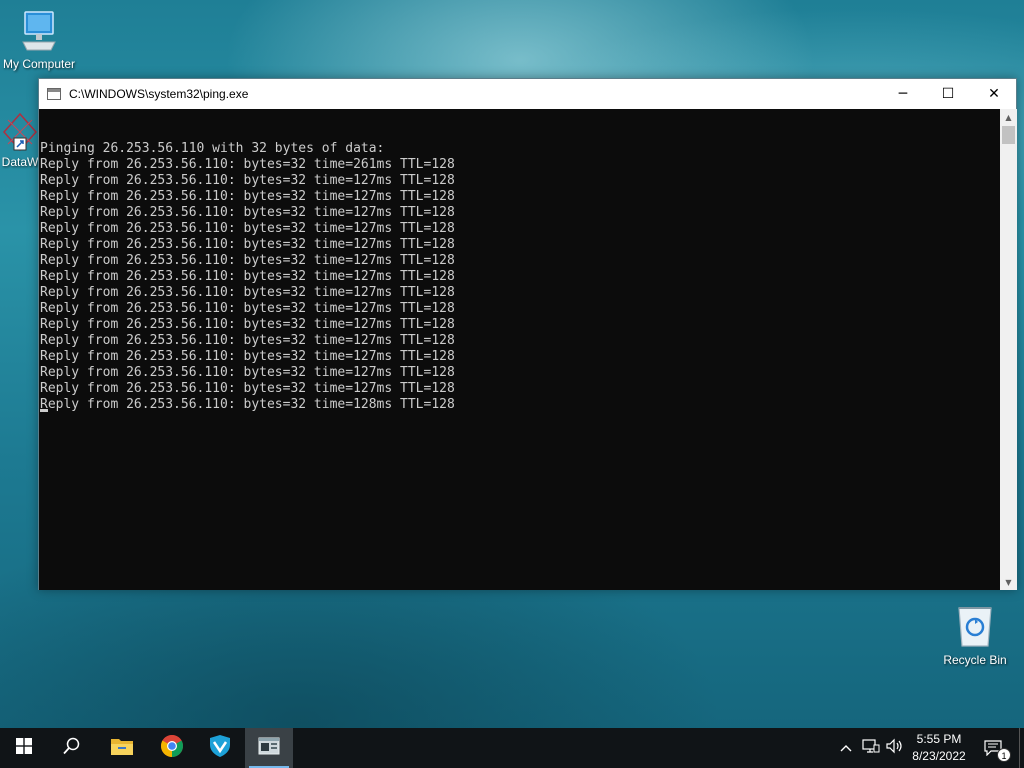 The image size is (1024, 768). I want to click on volume-button, so click(895, 748).